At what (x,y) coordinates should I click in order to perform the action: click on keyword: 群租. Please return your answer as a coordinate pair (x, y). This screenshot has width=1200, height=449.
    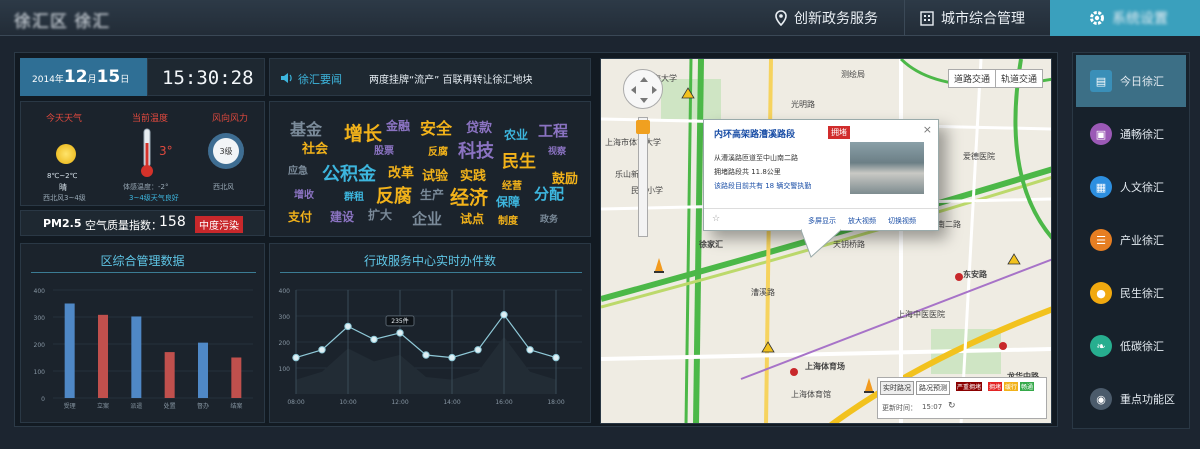
    Looking at the image, I should click on (354, 195).